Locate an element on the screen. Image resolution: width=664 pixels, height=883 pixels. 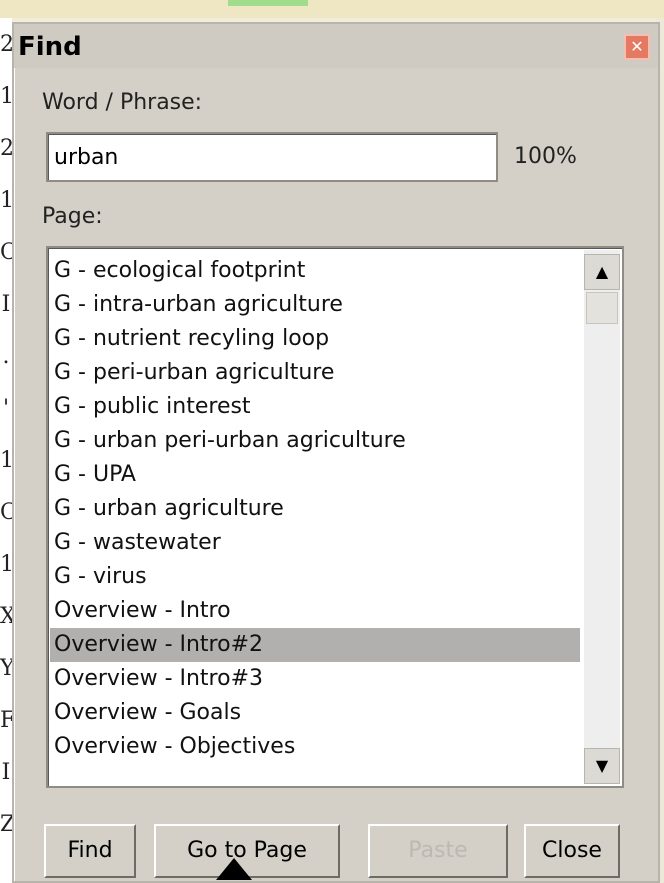
page-list-item: Overview - Objectives is located at coordinates (315, 747).